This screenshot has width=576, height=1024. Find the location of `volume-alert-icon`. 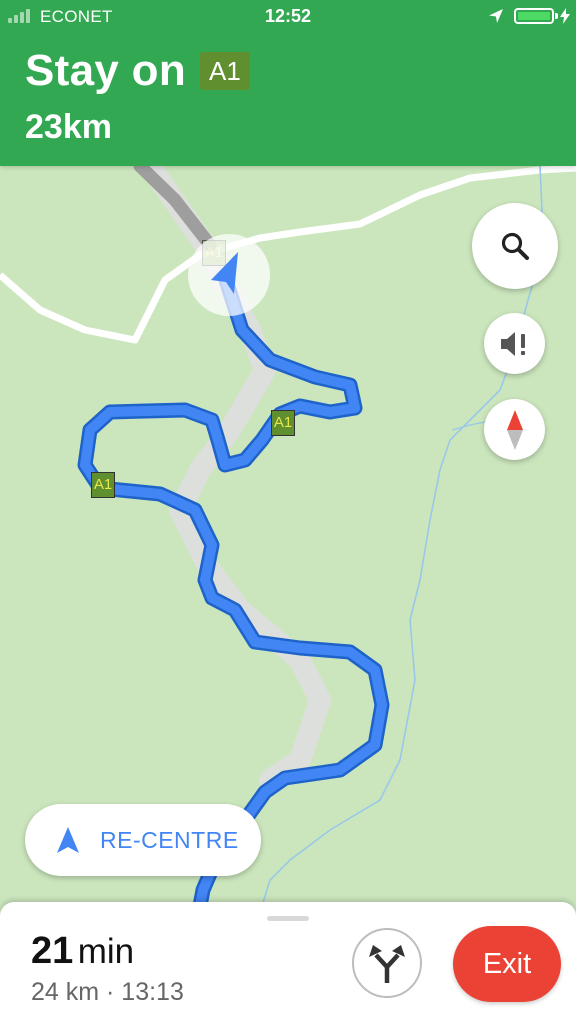

volume-alert-icon is located at coordinates (512, 343).